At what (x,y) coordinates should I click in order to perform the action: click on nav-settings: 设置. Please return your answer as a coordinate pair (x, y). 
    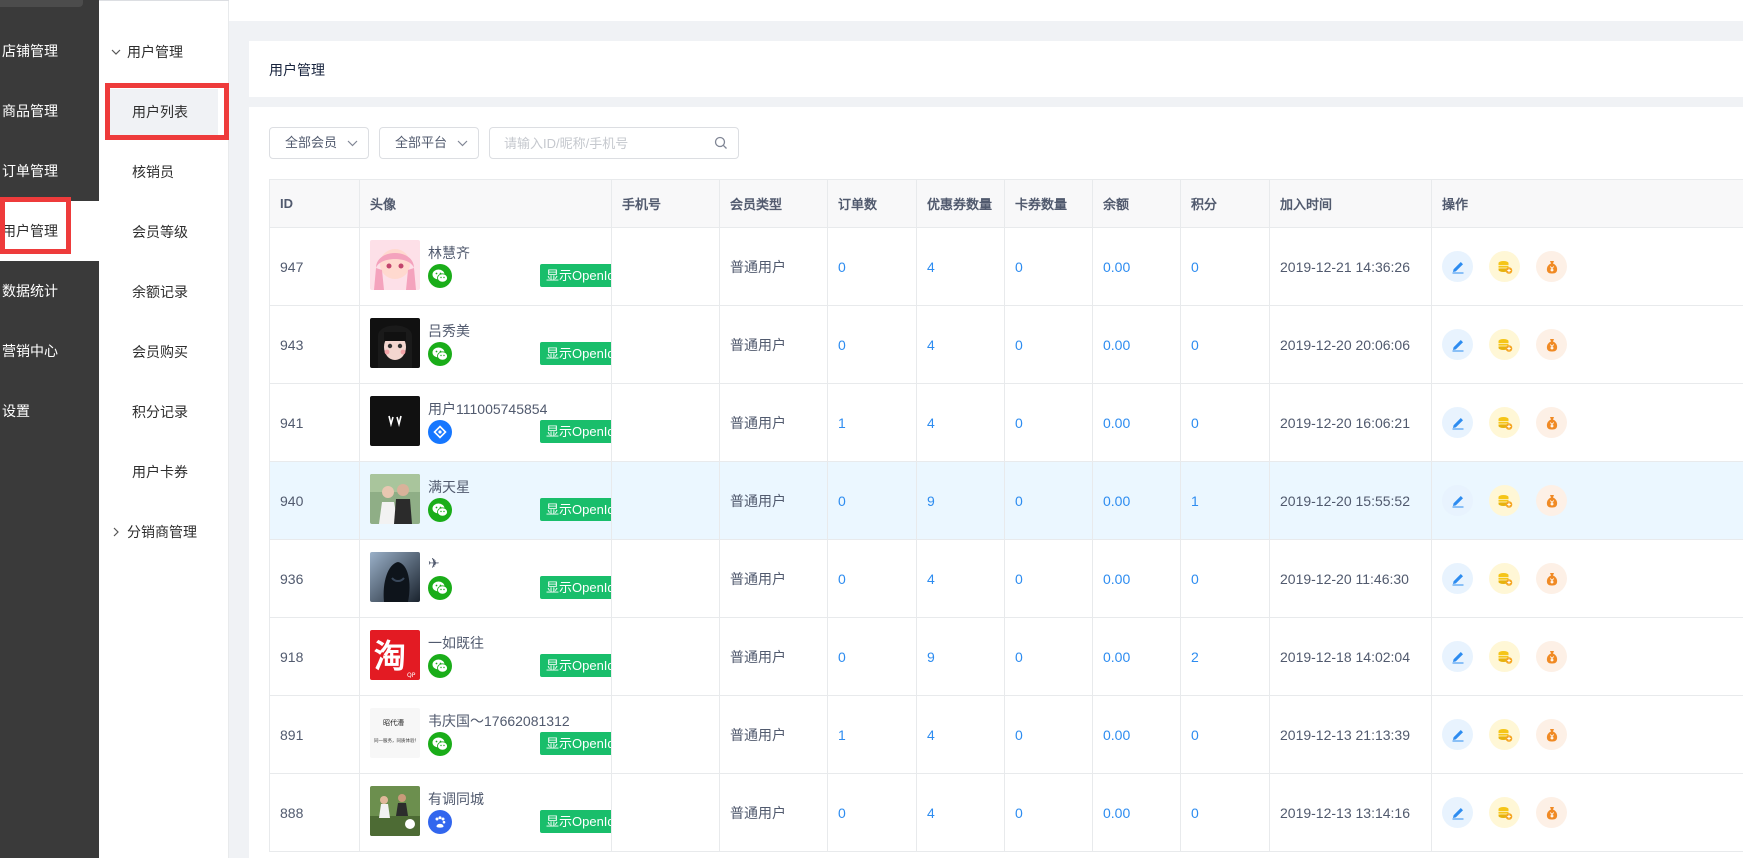
    Looking at the image, I should click on (49, 411).